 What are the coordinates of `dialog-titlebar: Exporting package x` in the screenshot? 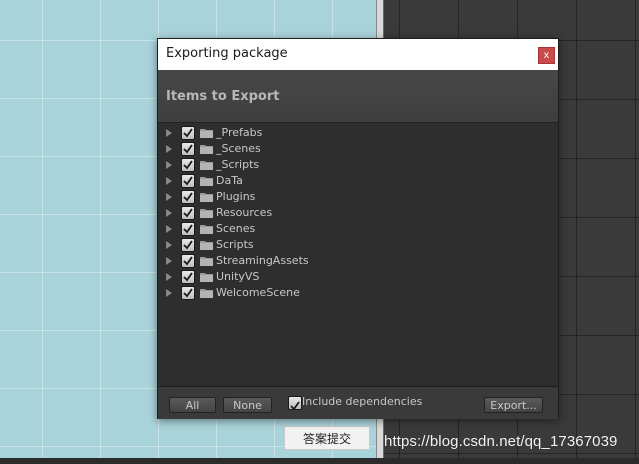 It's located at (358, 54).